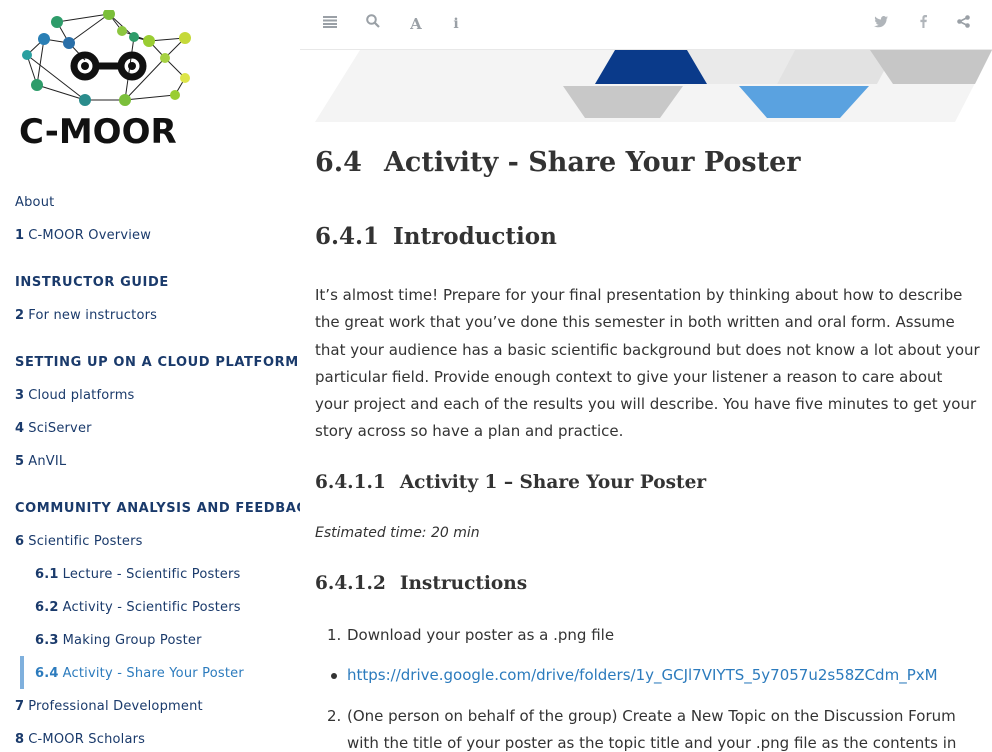 The height and width of the screenshot is (752, 992). I want to click on list-text: Download your poster as a .png file, so click(481, 635).